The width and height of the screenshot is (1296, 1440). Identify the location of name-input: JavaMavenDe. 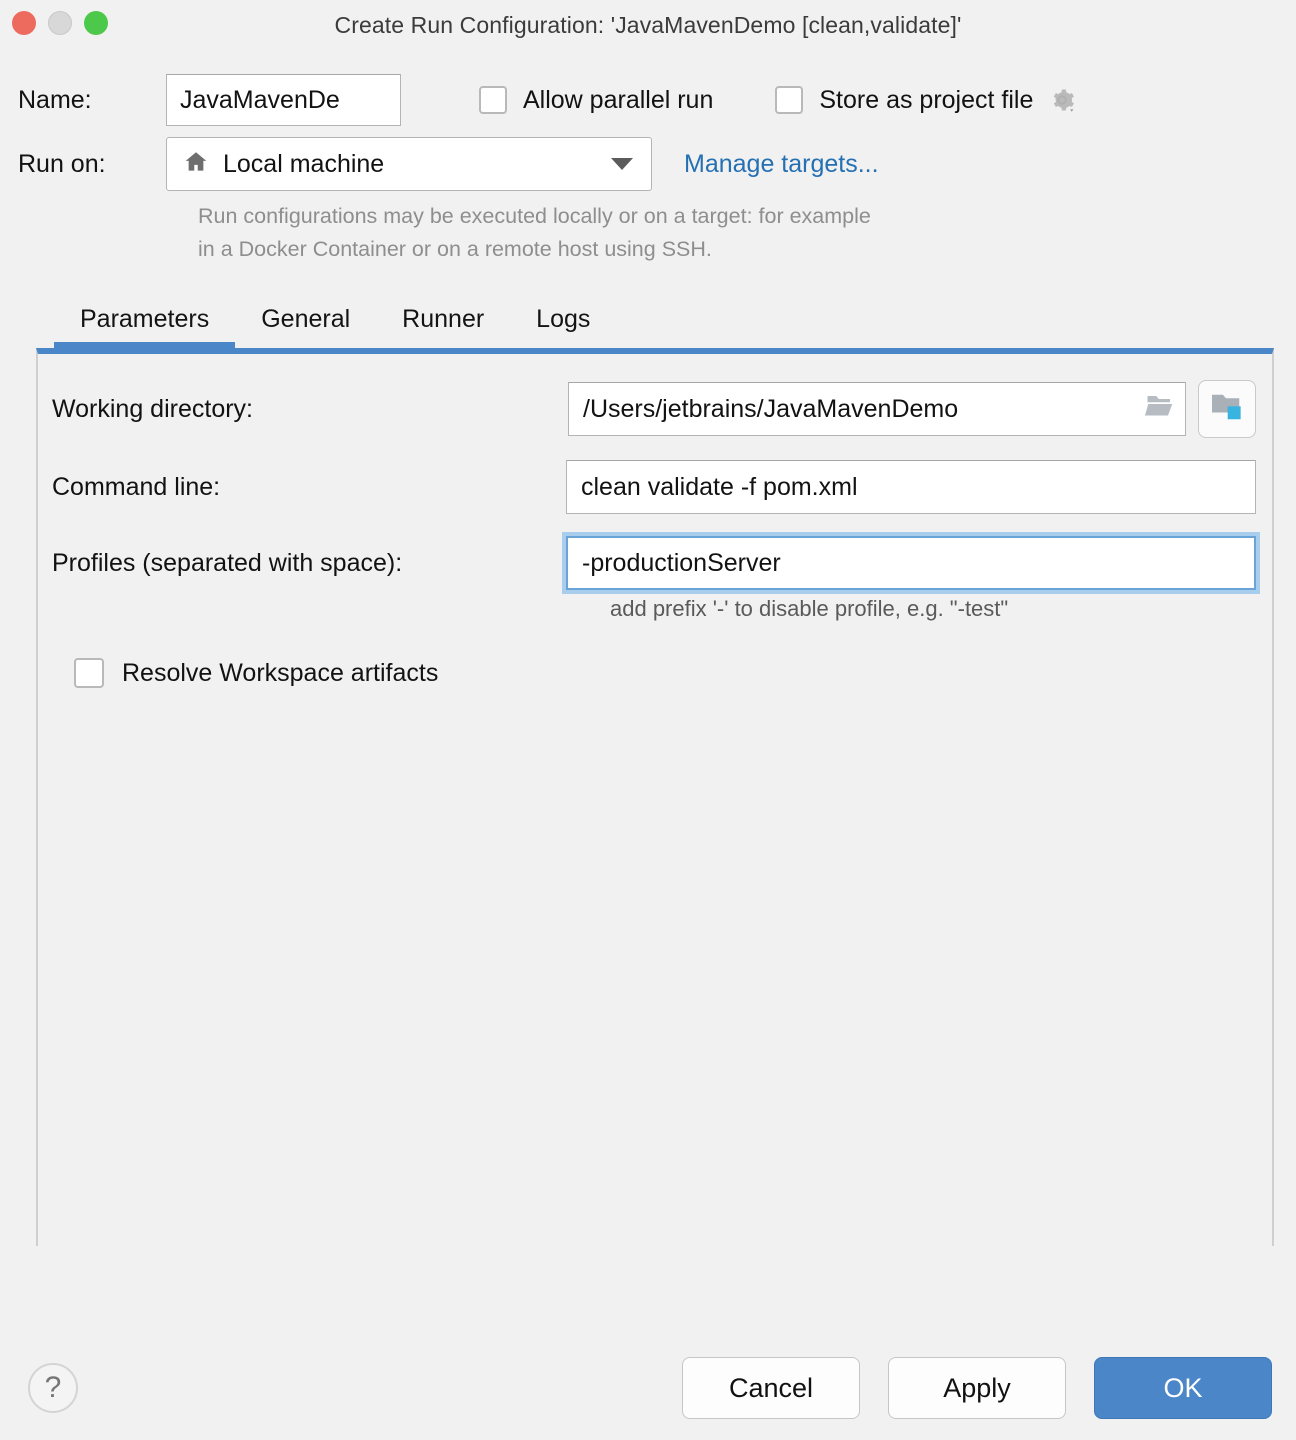
(283, 100).